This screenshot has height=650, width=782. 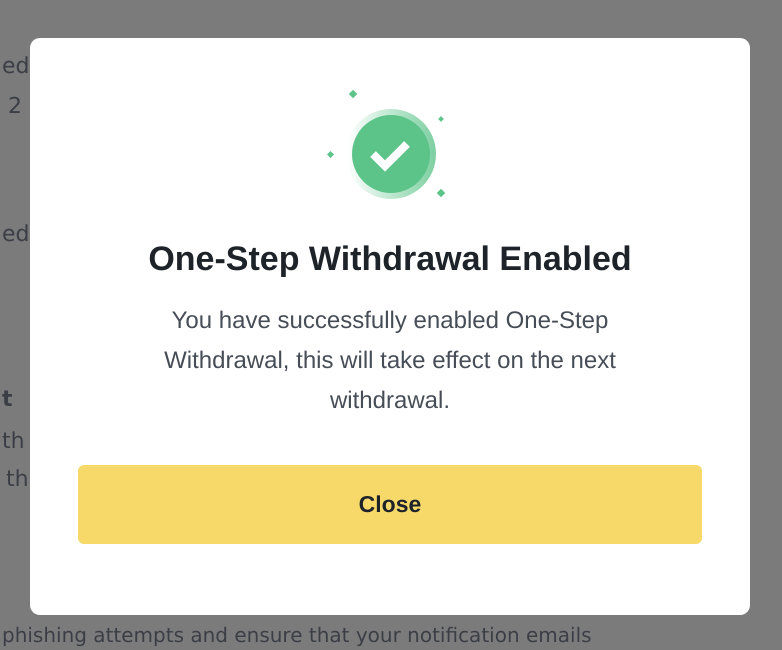 I want to click on close-button: Close, so click(x=390, y=504).